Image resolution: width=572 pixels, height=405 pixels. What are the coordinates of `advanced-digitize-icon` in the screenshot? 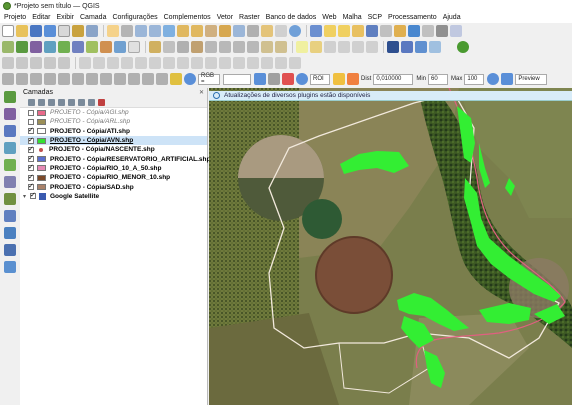 It's located at (85, 63).